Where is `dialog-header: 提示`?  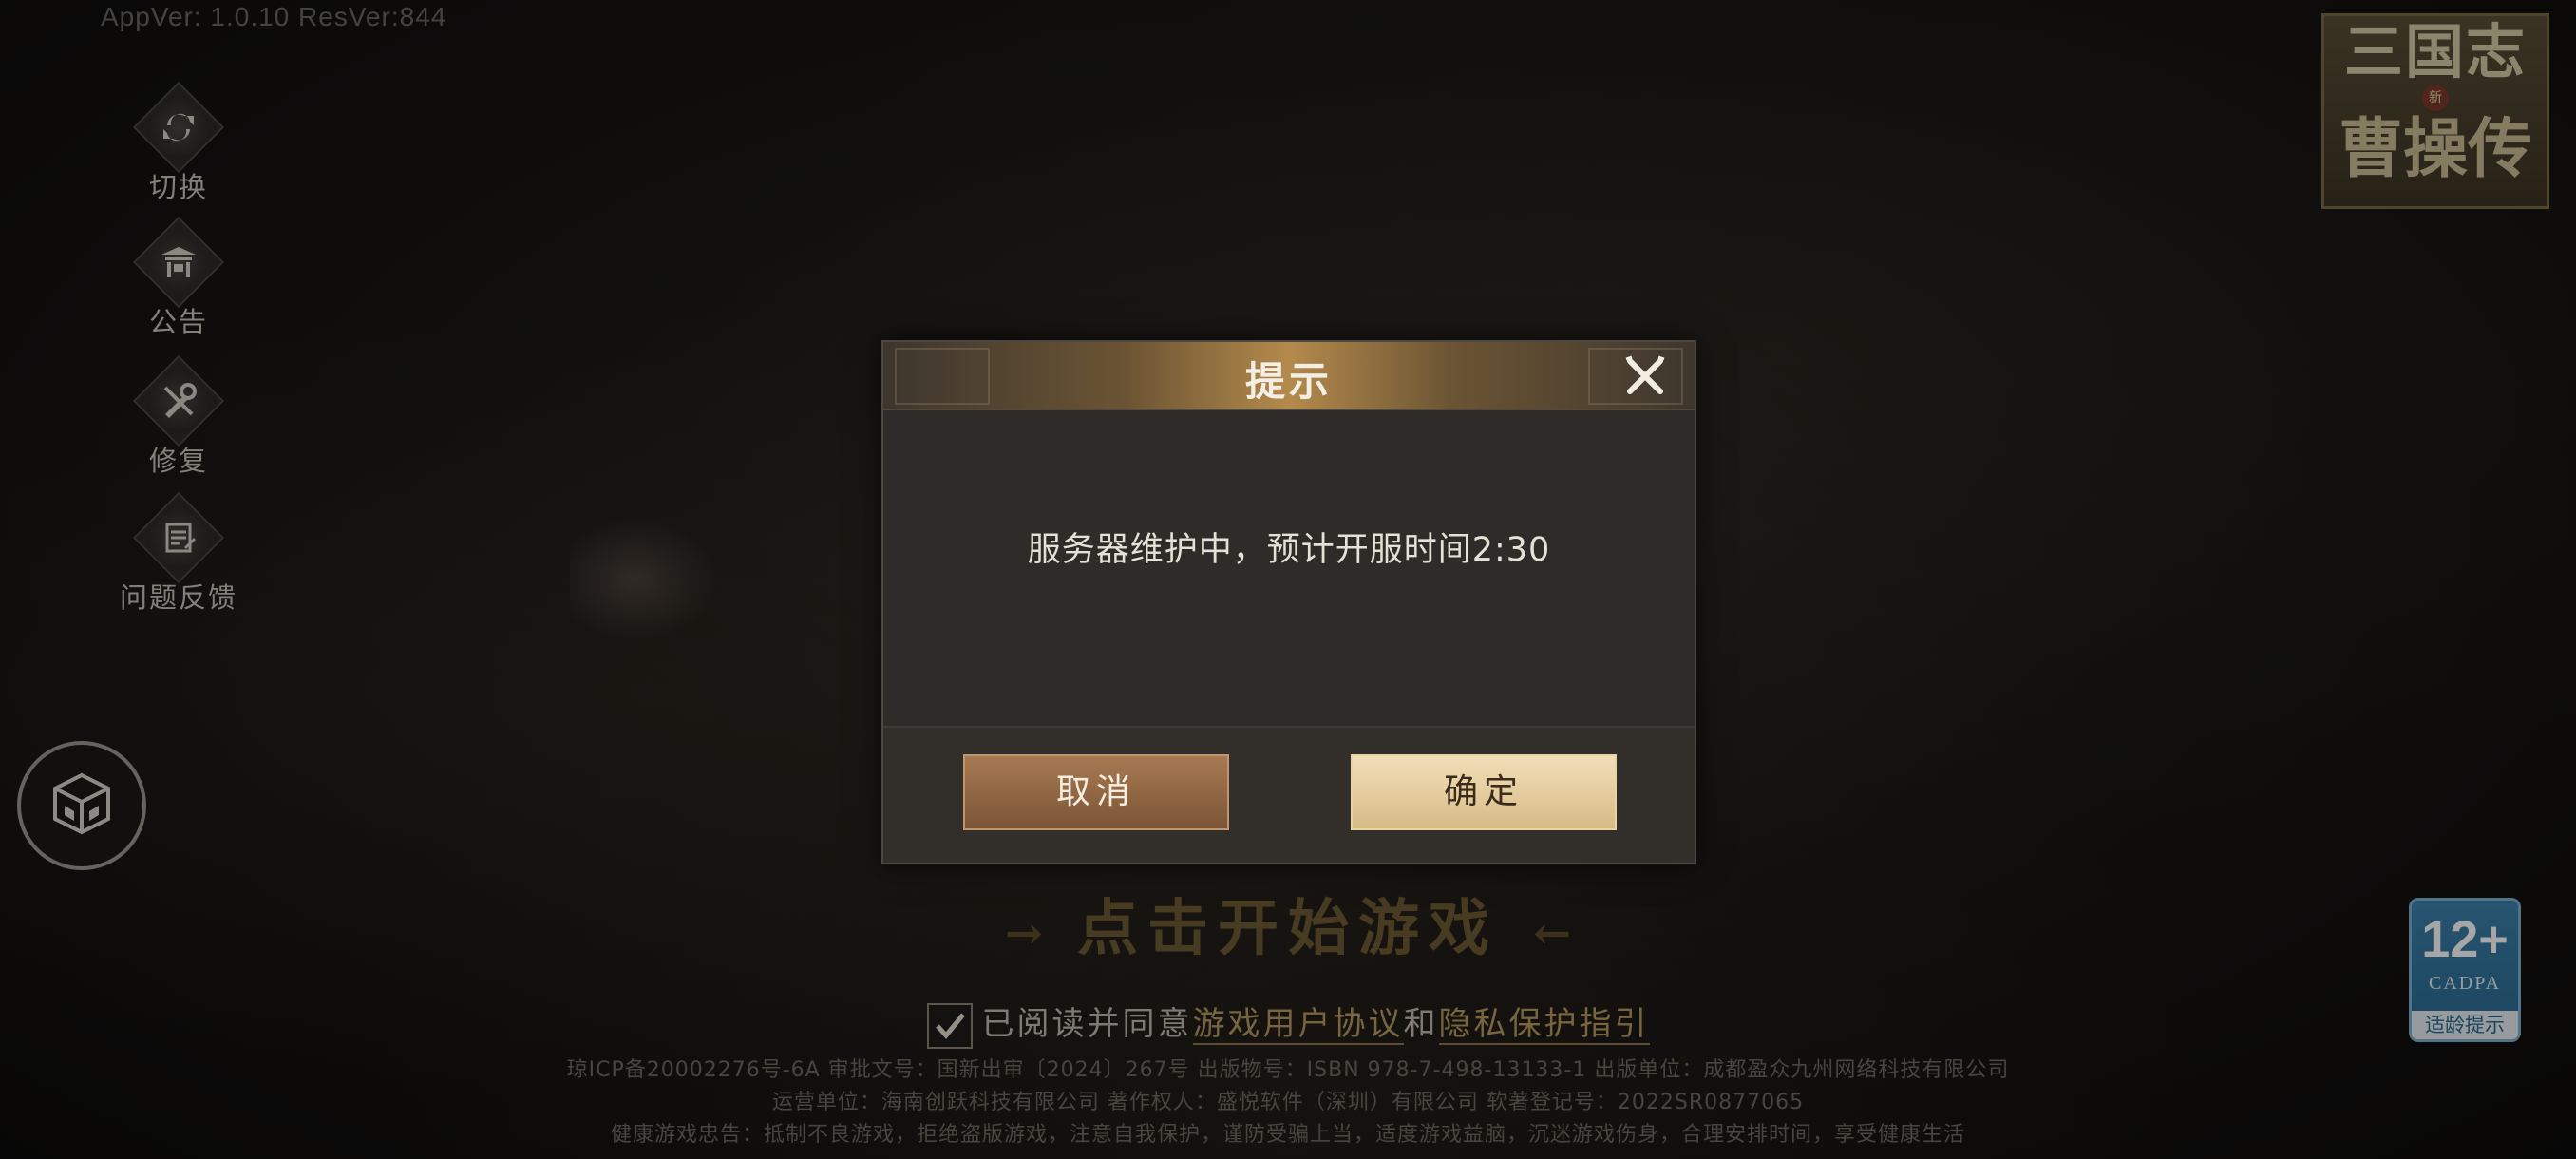 dialog-header: 提示 is located at coordinates (1289, 376).